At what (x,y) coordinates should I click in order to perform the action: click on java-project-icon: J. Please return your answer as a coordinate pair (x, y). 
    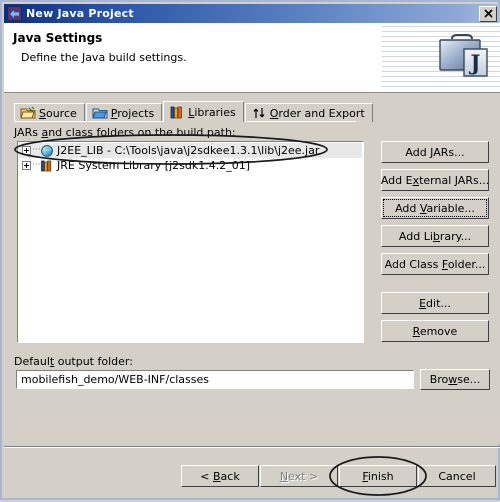
    Looking at the image, I should click on (463, 55).